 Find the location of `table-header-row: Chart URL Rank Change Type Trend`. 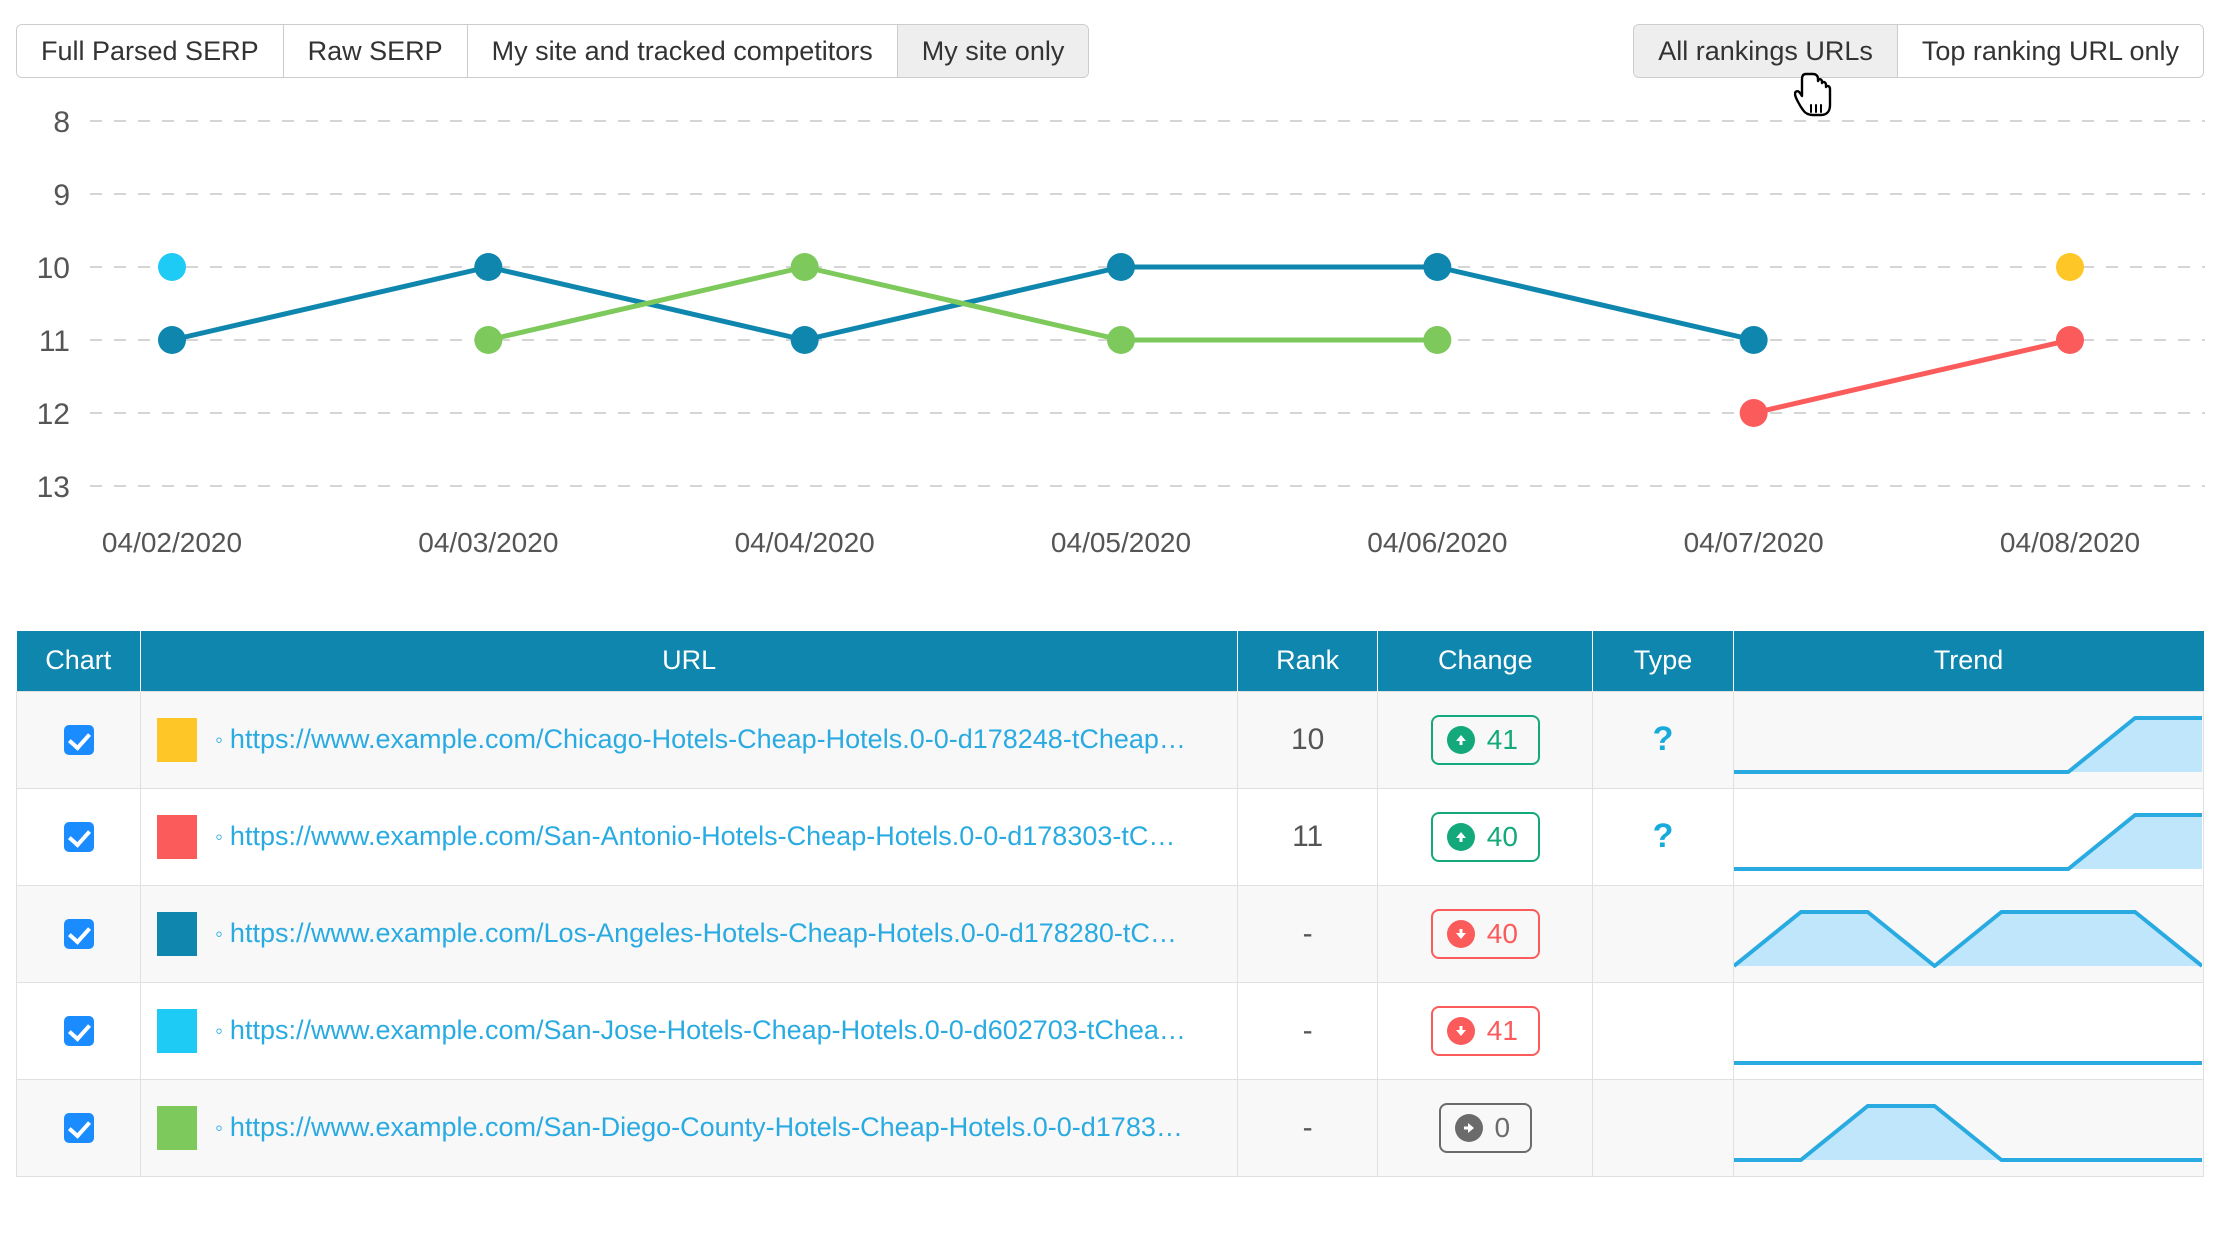

table-header-row: Chart URL Rank Change Type Trend is located at coordinates (1110, 661).